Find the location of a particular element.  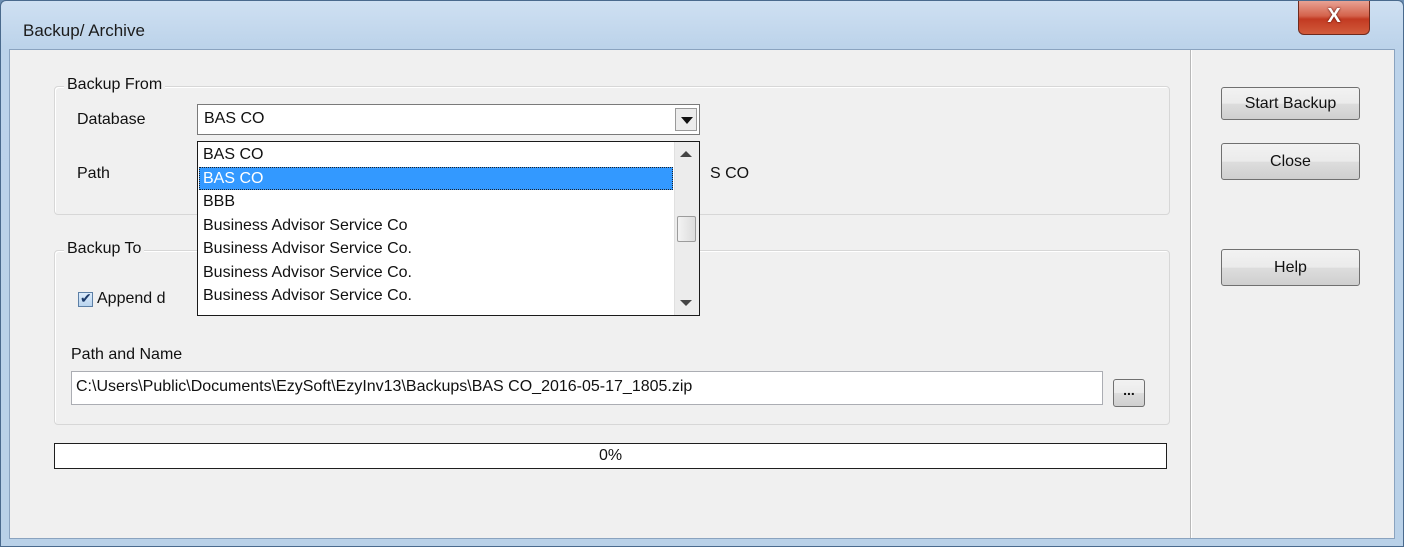

backup-progress-bar: 0% is located at coordinates (610, 456).